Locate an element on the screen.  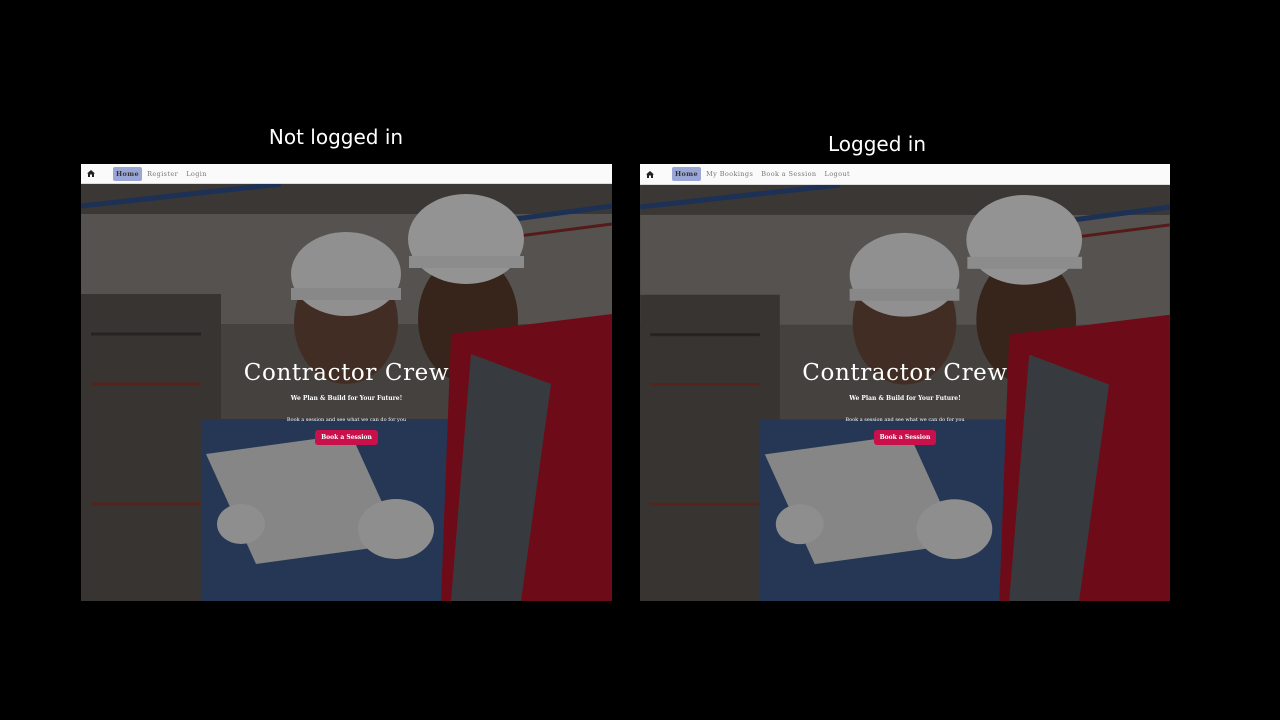
nav-my-bookings: My Bookings is located at coordinates (729, 174).